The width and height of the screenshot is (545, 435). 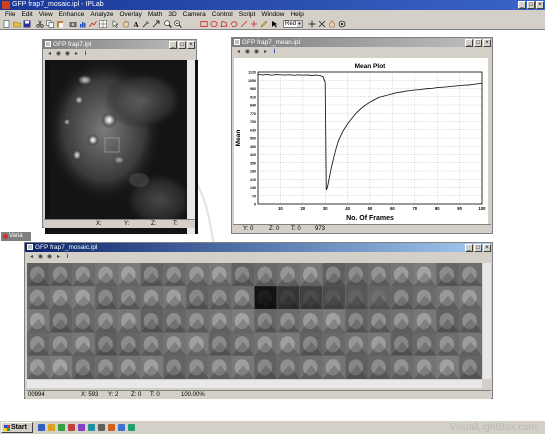 I want to click on menu-control: Control, so click(x=222, y=14).